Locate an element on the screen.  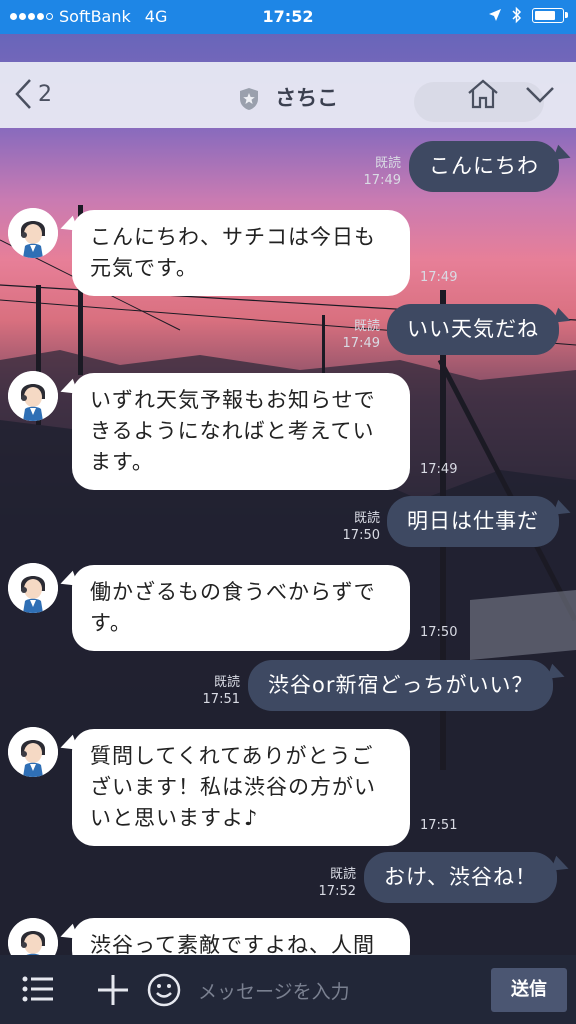
message-line: いずれ天気予報もお知らせで is located at coordinates (233, 400).